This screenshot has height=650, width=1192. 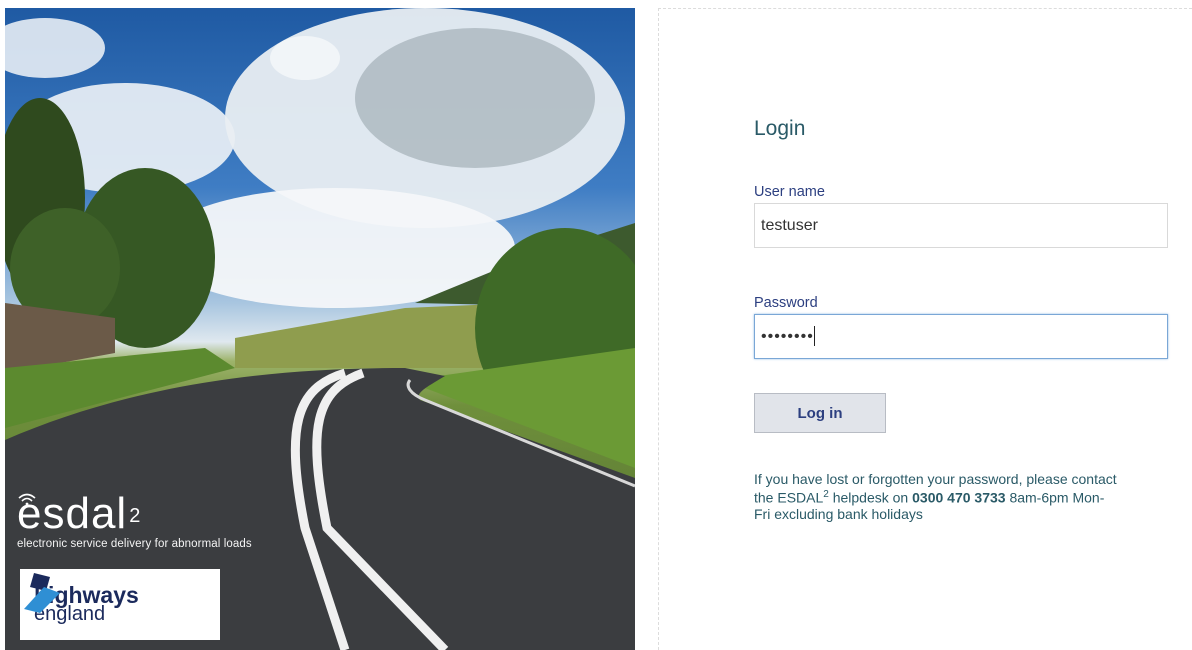 I want to click on esdal-logo: esdal 2, so click(x=79, y=513).